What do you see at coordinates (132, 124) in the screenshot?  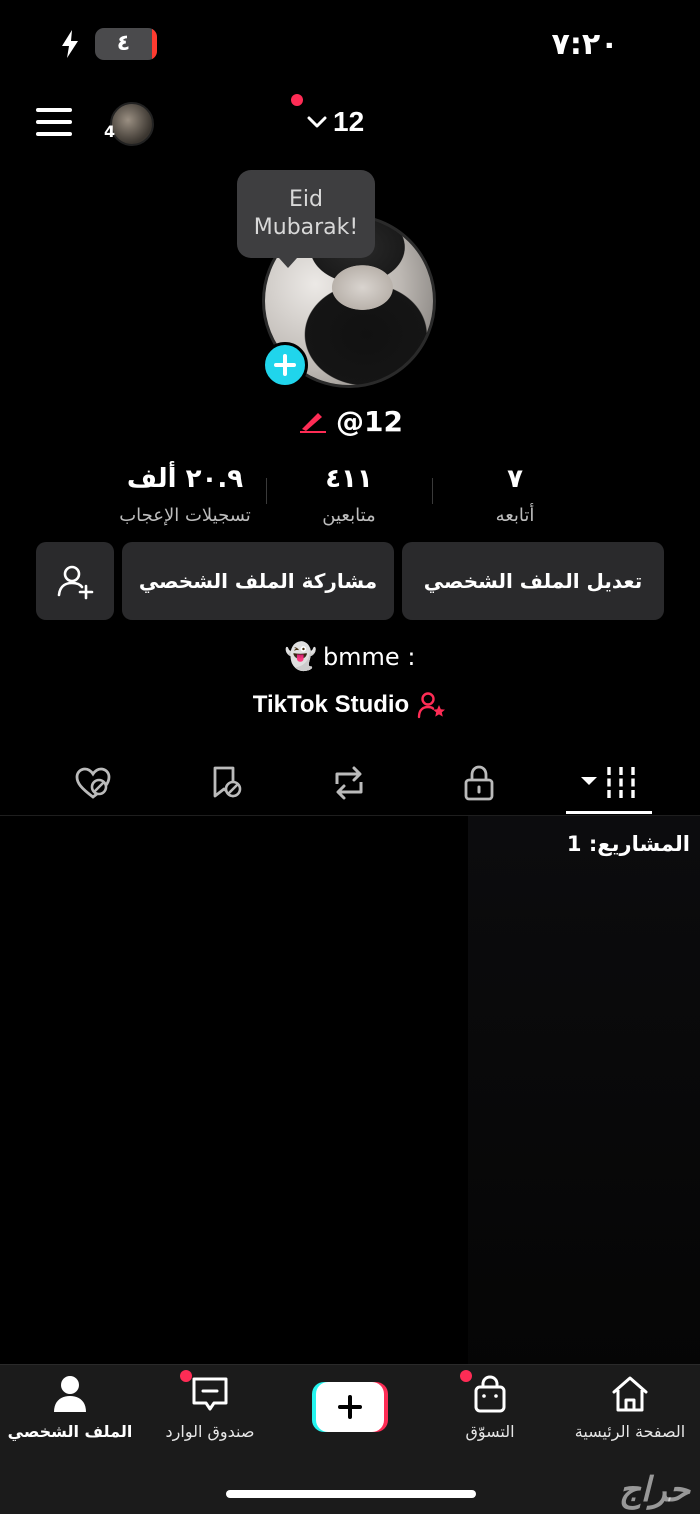 I see `account-switcher-avatar` at bounding box center [132, 124].